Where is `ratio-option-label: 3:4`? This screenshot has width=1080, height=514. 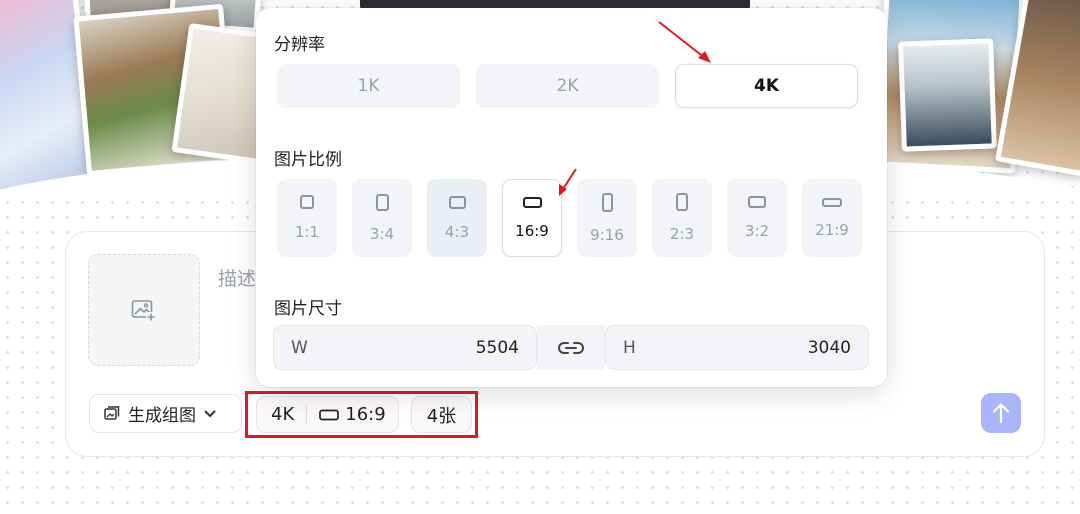
ratio-option-label: 3:4 is located at coordinates (382, 233).